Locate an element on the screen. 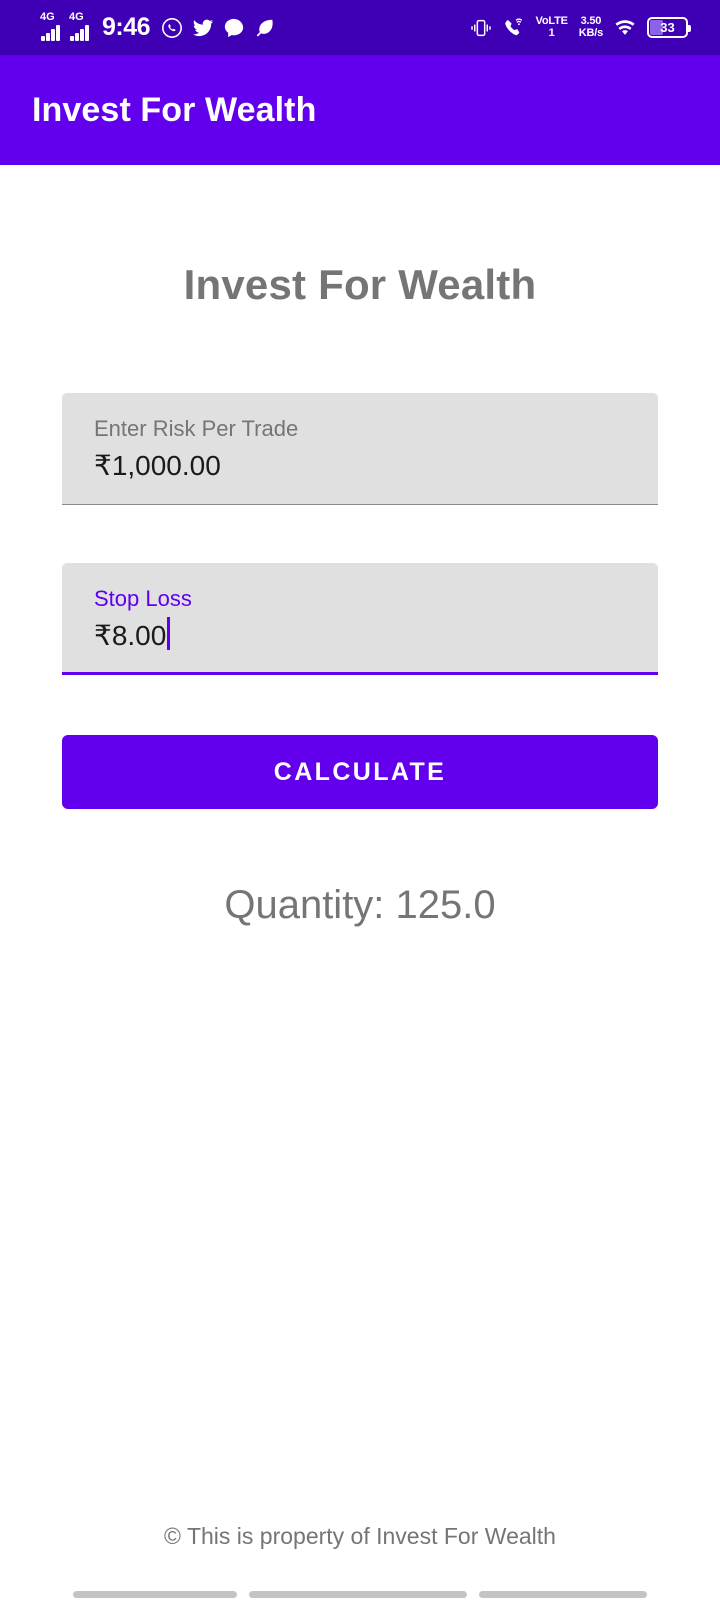 Image resolution: width=720 pixels, height=1600 pixels. volte-indicator: VoLTE 1 is located at coordinates (552, 27).